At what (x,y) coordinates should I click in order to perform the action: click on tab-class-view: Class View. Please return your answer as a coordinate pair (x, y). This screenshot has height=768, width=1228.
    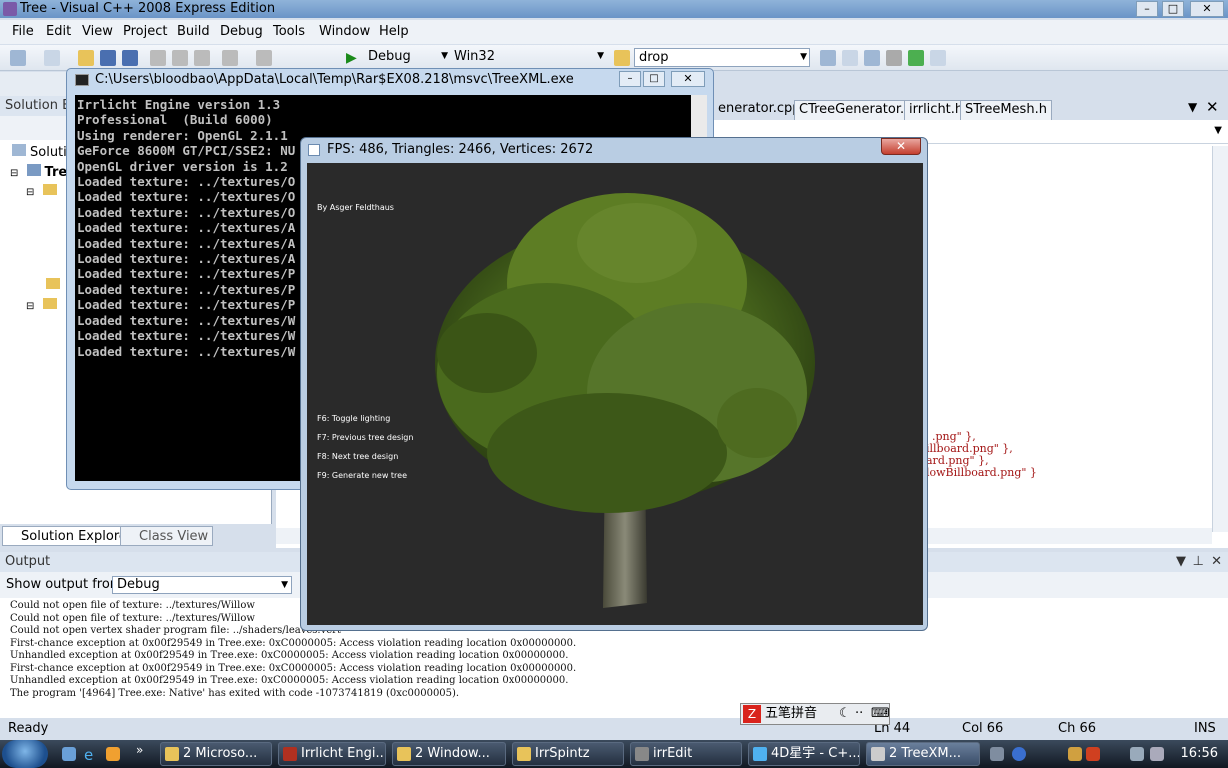
    Looking at the image, I should click on (167, 536).